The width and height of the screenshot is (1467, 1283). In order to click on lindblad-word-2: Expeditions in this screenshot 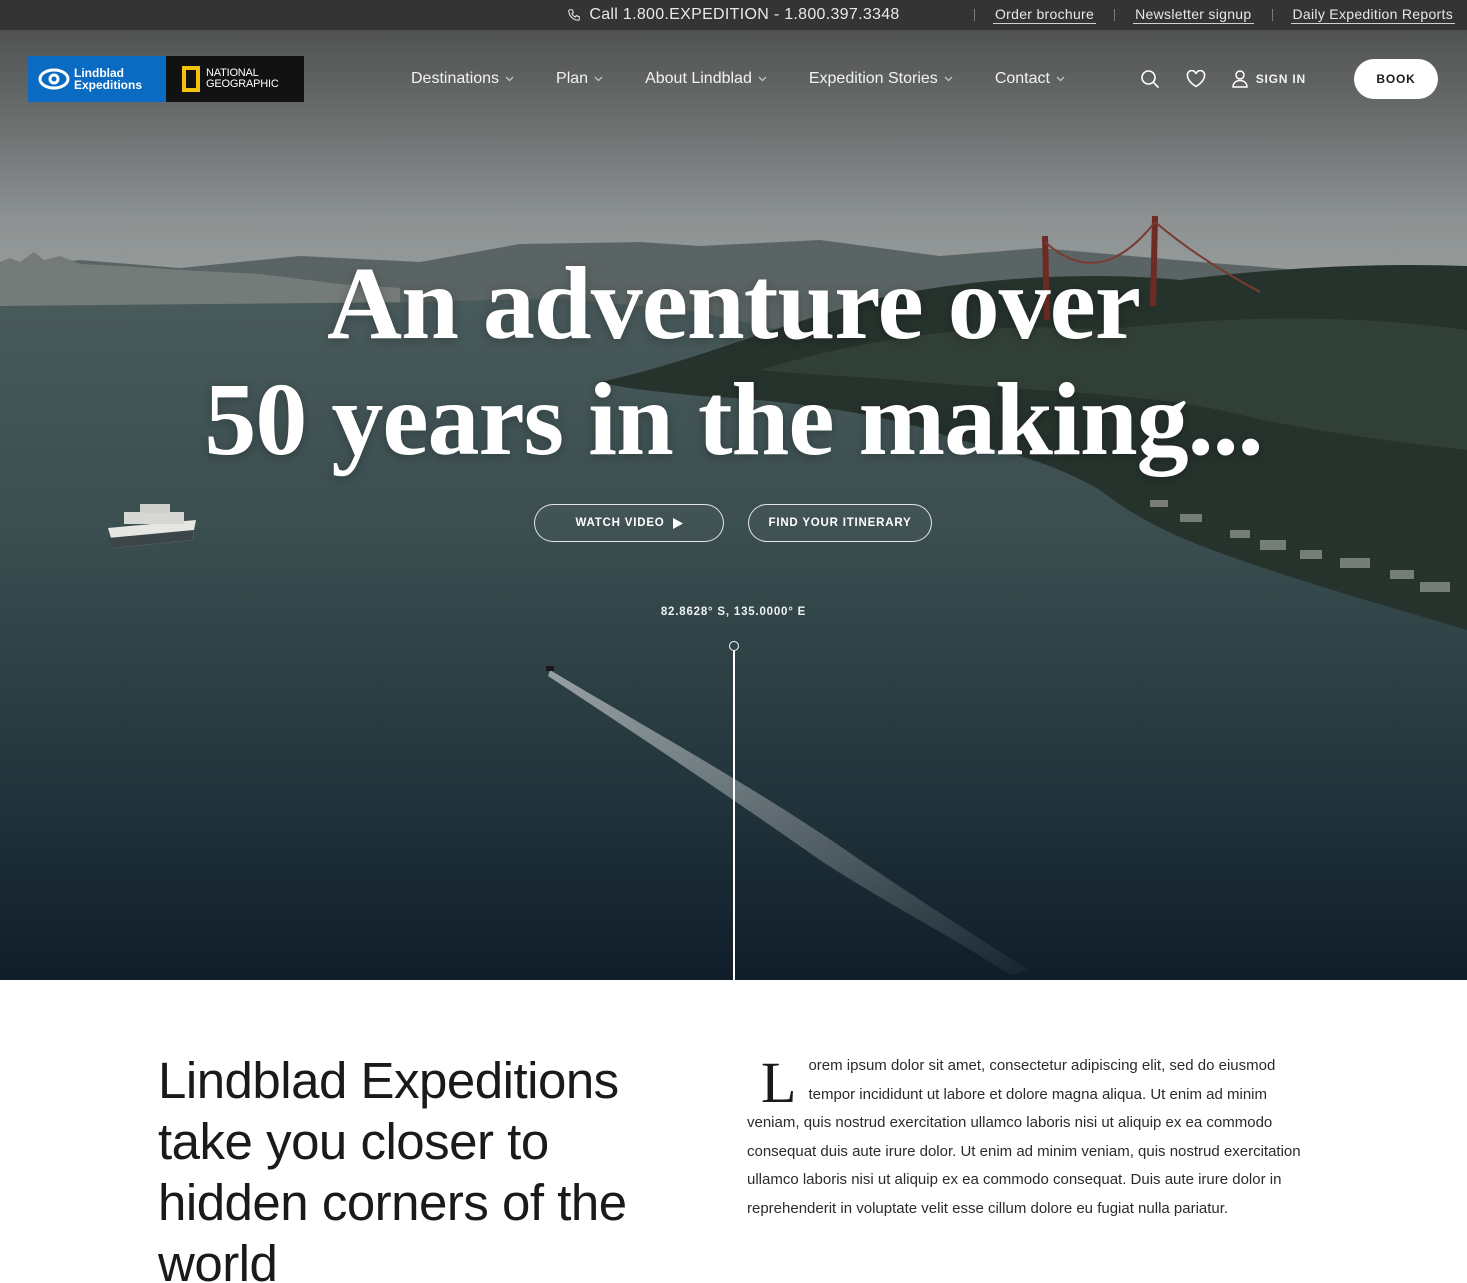, I will do `click(108, 85)`.